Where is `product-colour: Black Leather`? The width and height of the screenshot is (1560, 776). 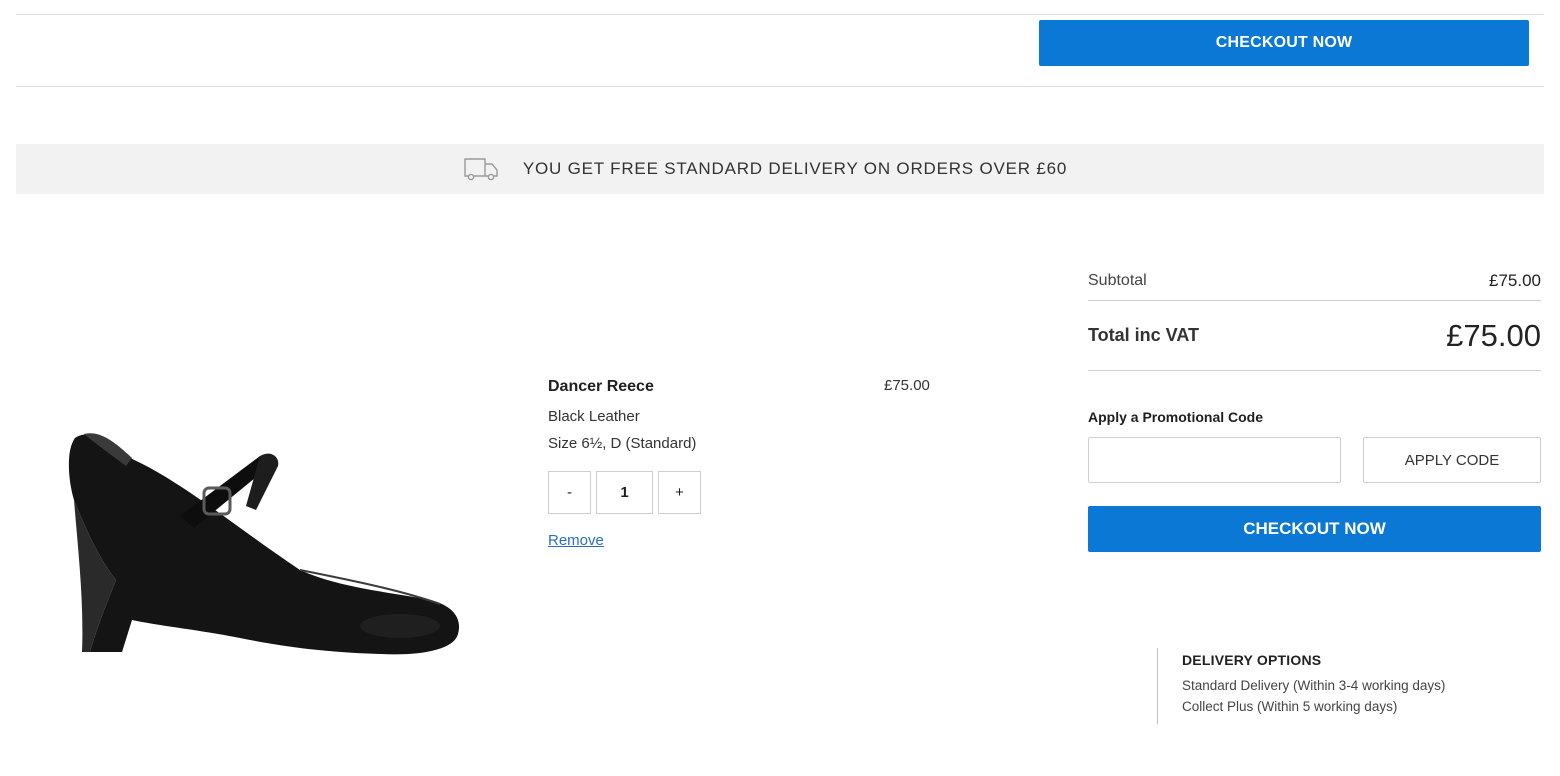
product-colour: Black Leather is located at coordinates (594, 416).